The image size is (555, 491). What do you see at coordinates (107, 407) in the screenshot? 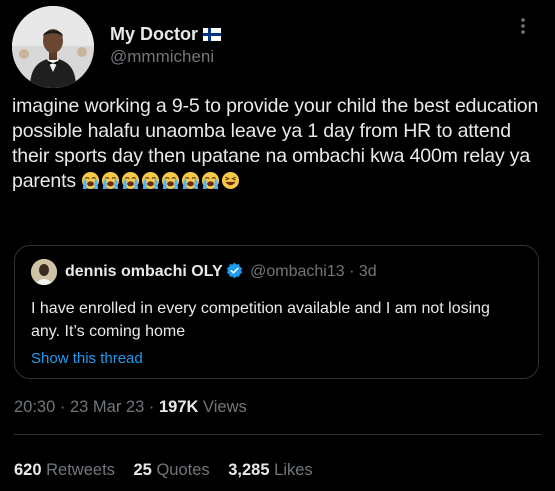
I see `tweet-date: 23 Mar 23` at bounding box center [107, 407].